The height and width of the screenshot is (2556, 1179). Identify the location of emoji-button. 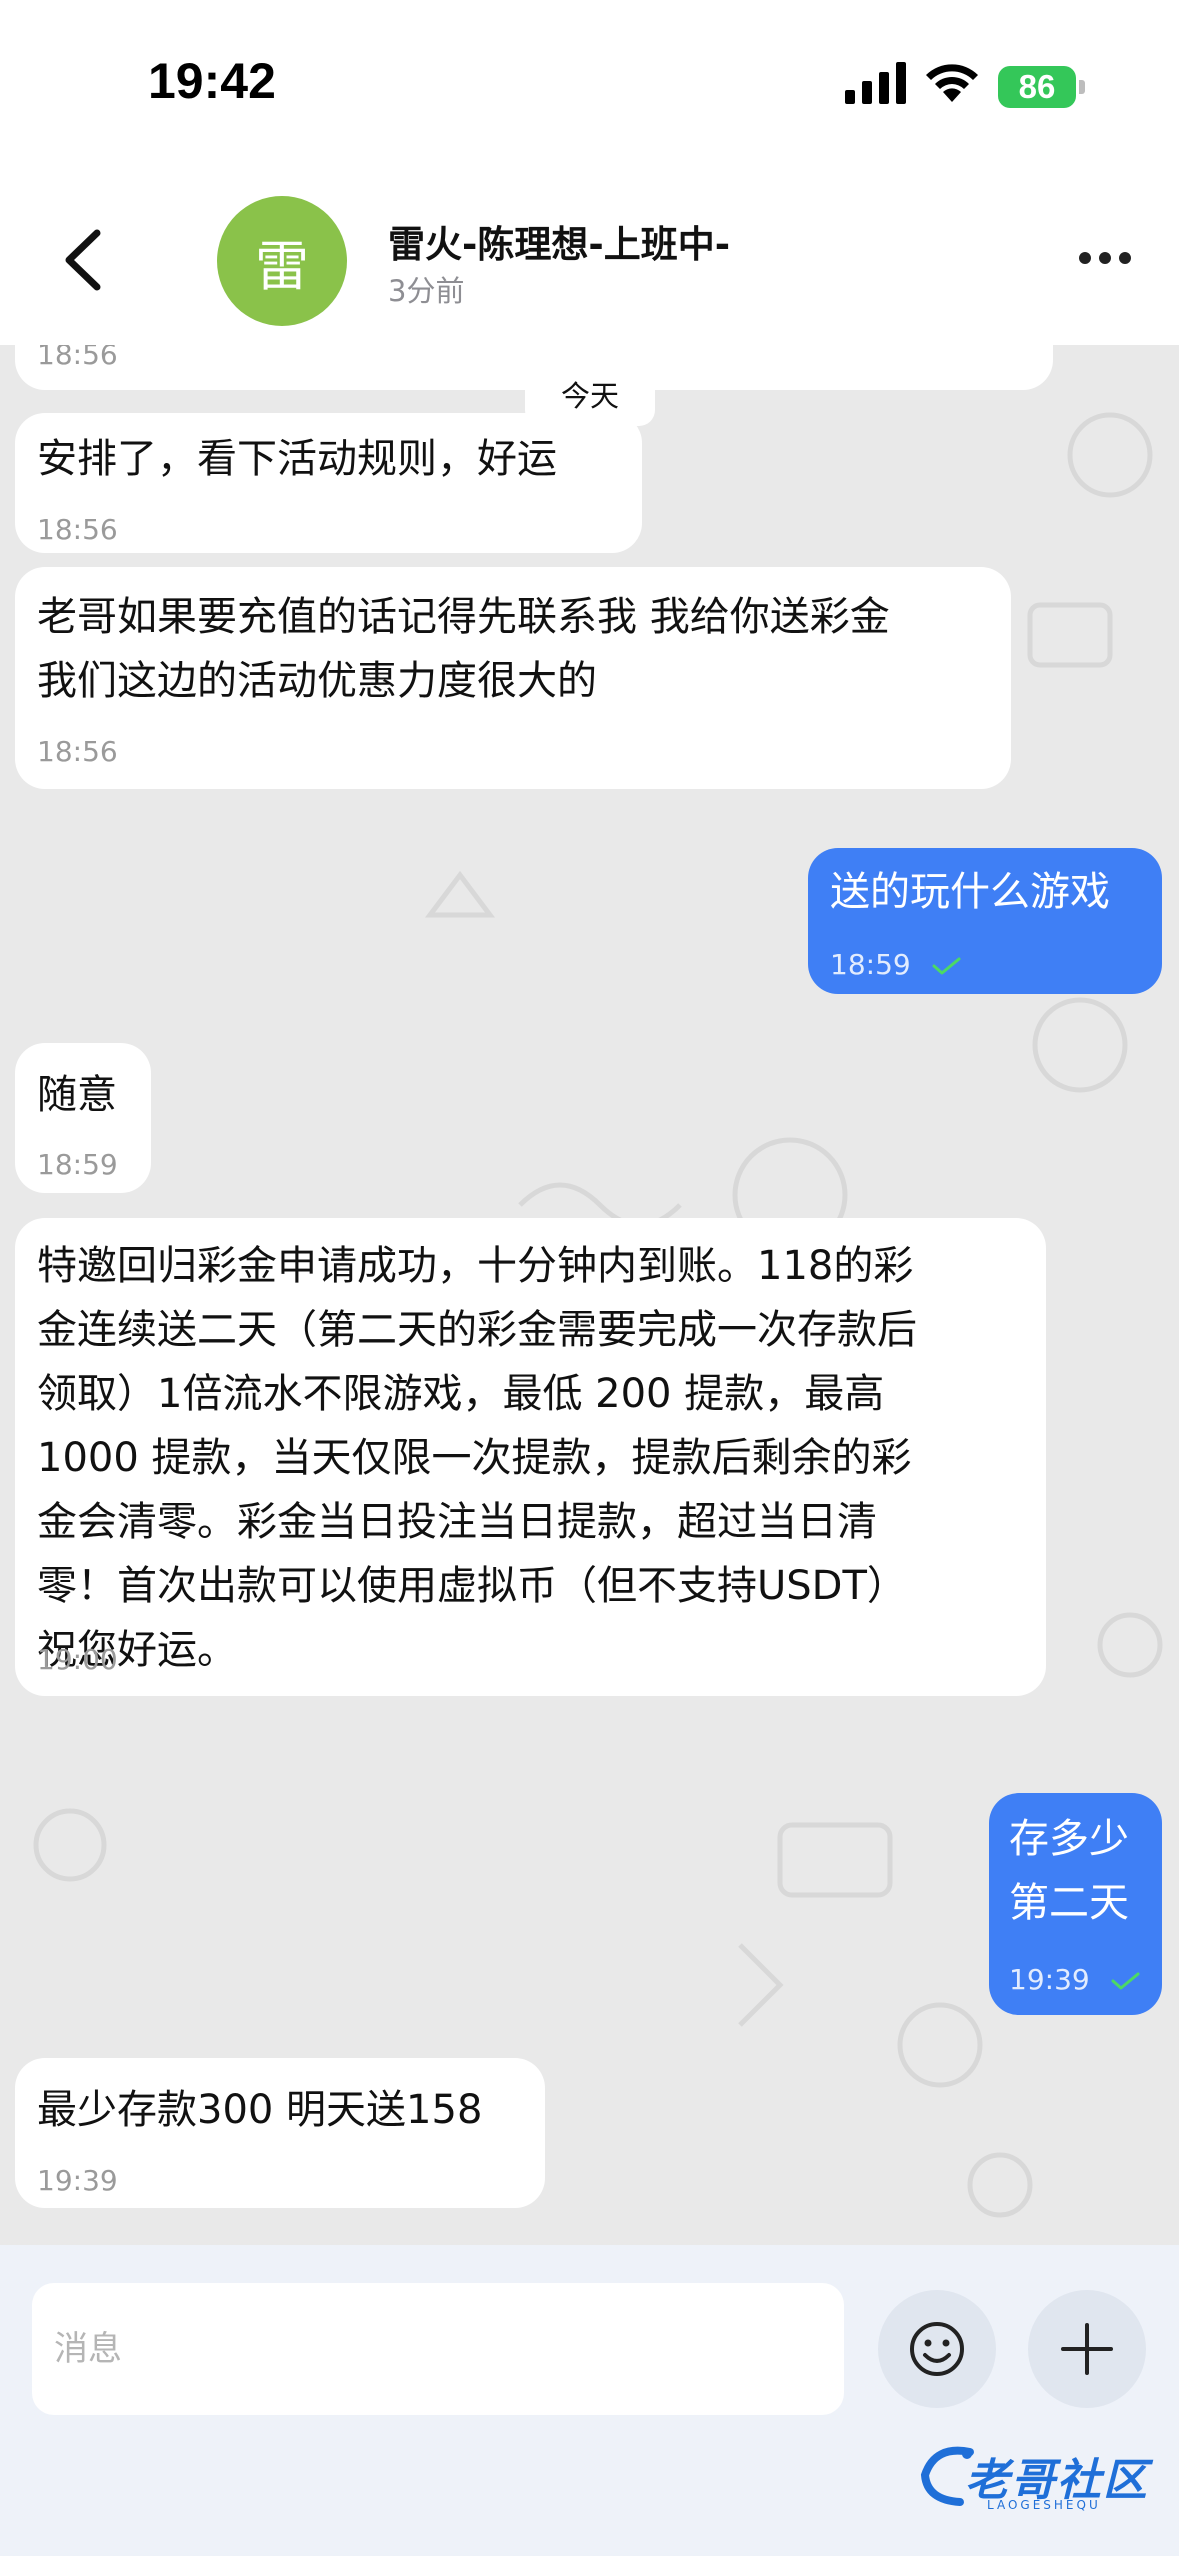
(937, 2349).